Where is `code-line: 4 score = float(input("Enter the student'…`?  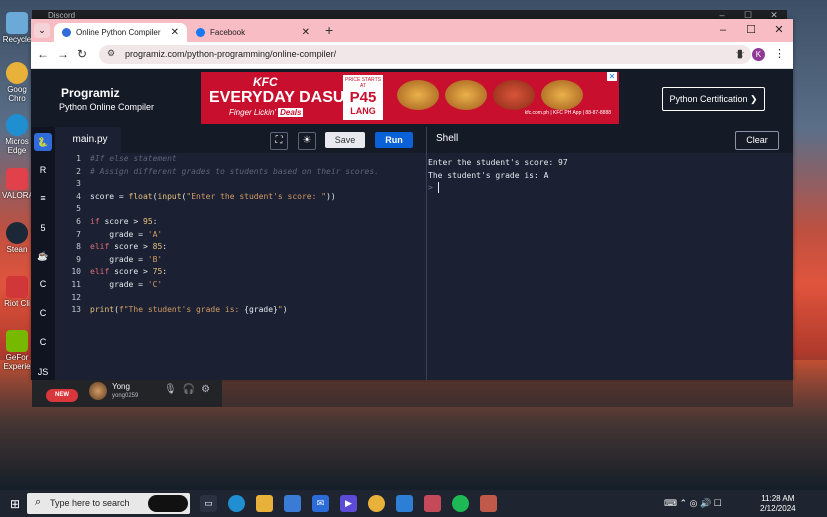
code-line: 4 score = float(input("Enter the student'… is located at coordinates (242, 197).